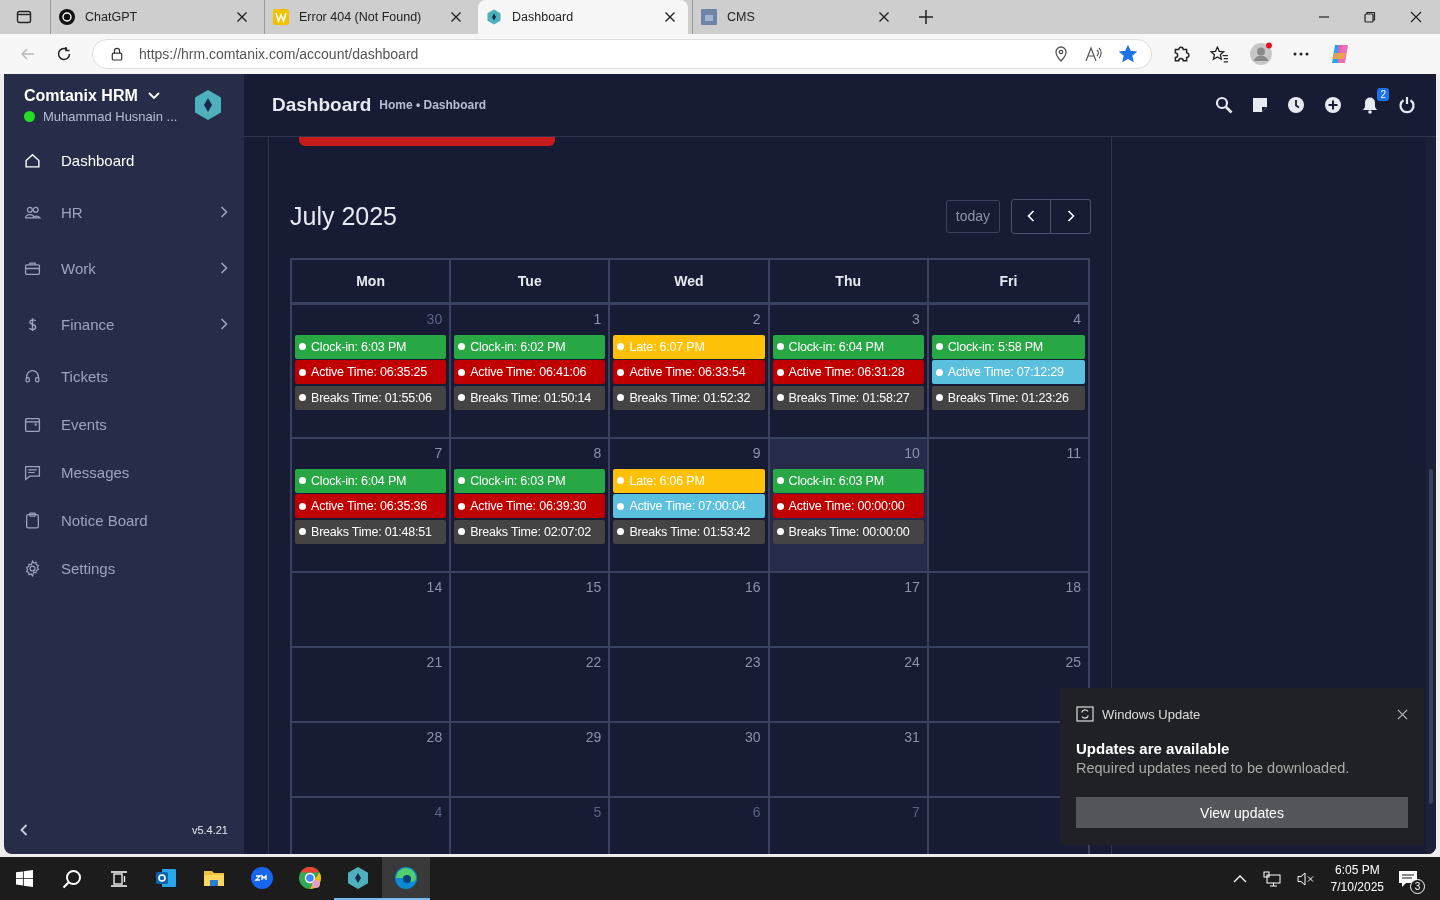  Describe the element at coordinates (124, 160) in the screenshot. I see `sidebar-item: Dashboard` at that location.